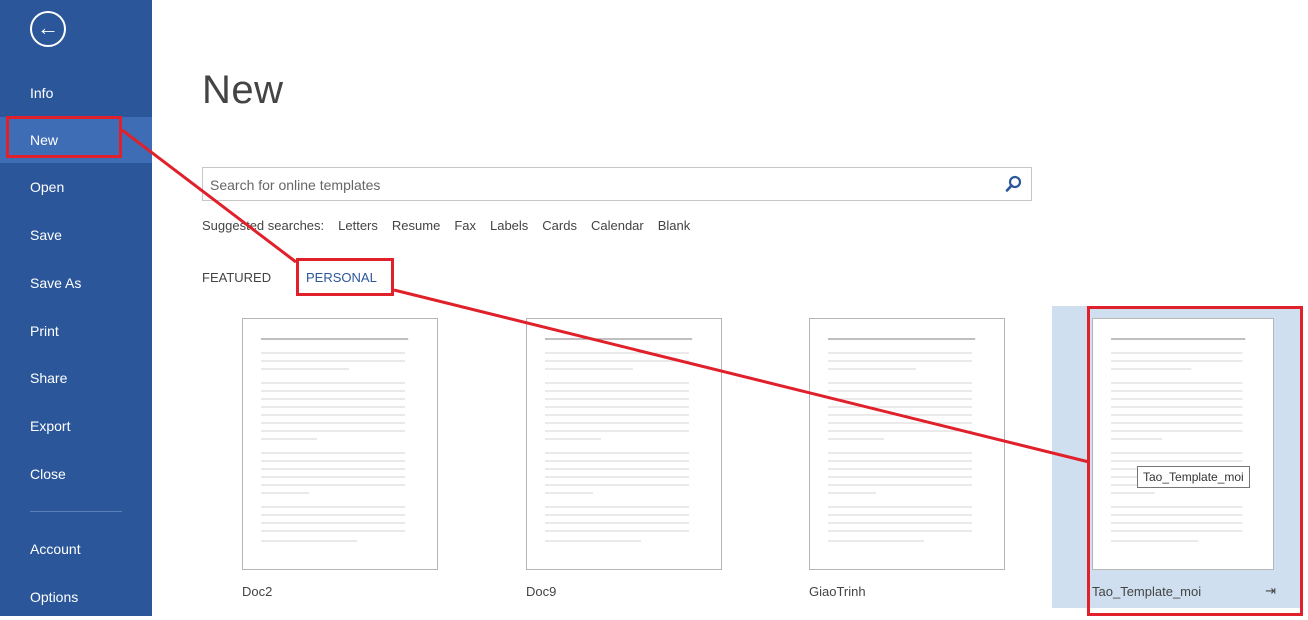 The image size is (1308, 620). What do you see at coordinates (541, 591) in the screenshot?
I see `template-name: Doc9` at bounding box center [541, 591].